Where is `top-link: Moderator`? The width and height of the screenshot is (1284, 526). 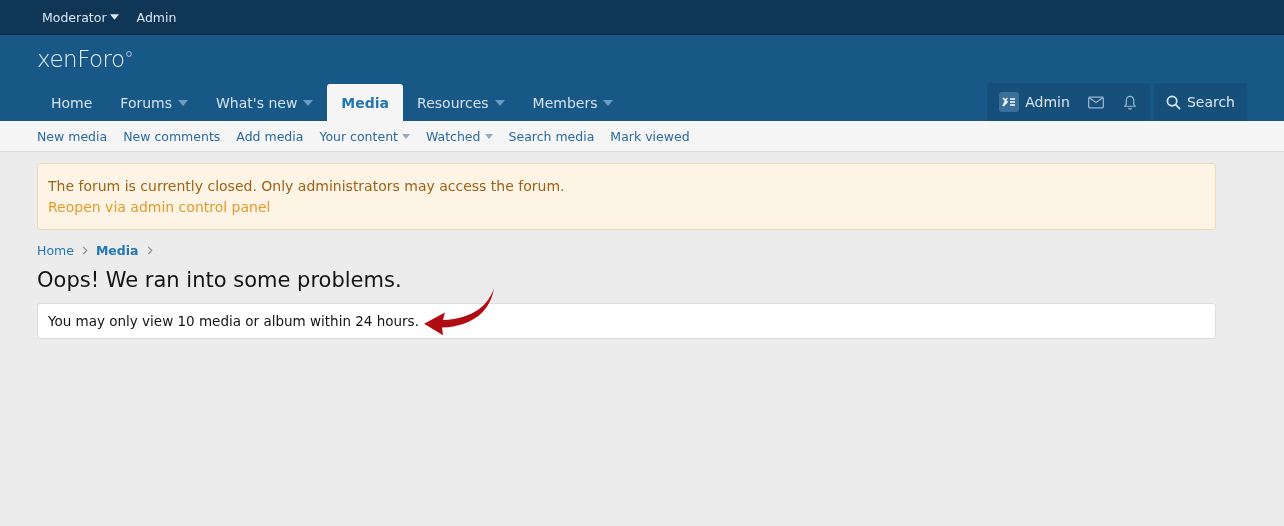 top-link: Moderator is located at coordinates (80, 17).